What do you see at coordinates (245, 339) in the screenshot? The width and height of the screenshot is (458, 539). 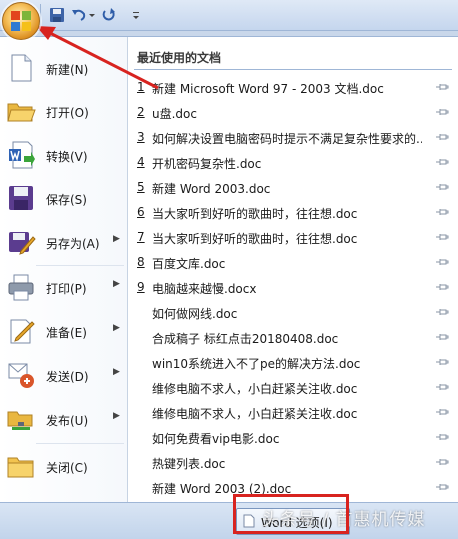 I see `recent-document-name: 合成稿子 标红点击20180408.doc` at bounding box center [245, 339].